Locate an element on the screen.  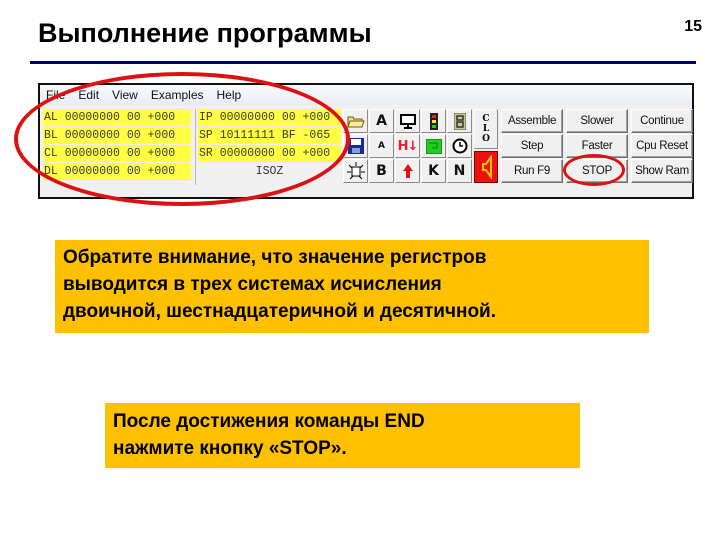
register-dl: DL 00000000 00 +000 is located at coordinates (117, 171).